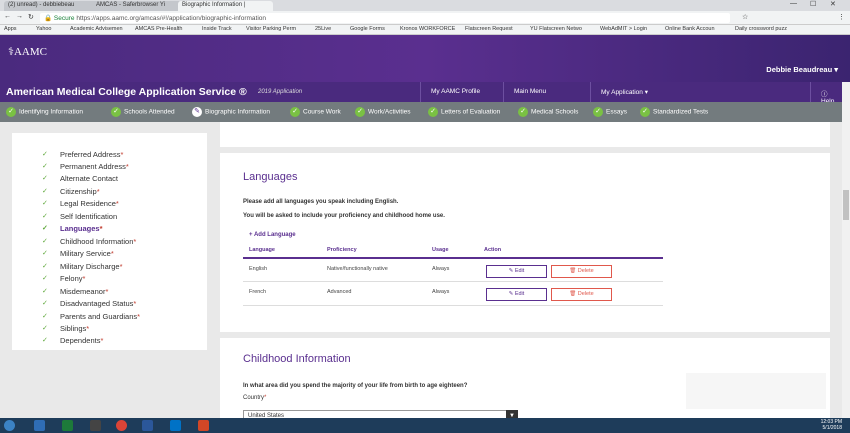 The height and width of the screenshot is (433, 850). Describe the element at coordinates (39, 425) in the screenshot. I see `ie-icon` at that location.